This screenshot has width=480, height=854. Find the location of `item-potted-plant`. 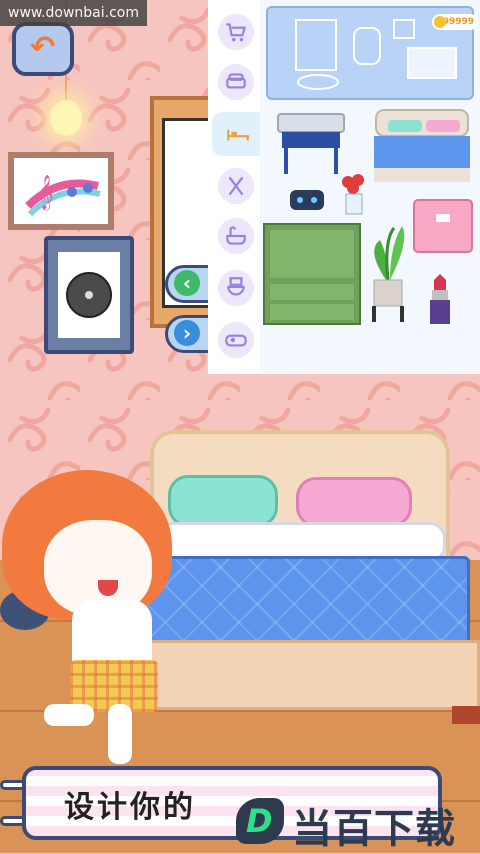

item-potted-plant is located at coordinates (388, 274).